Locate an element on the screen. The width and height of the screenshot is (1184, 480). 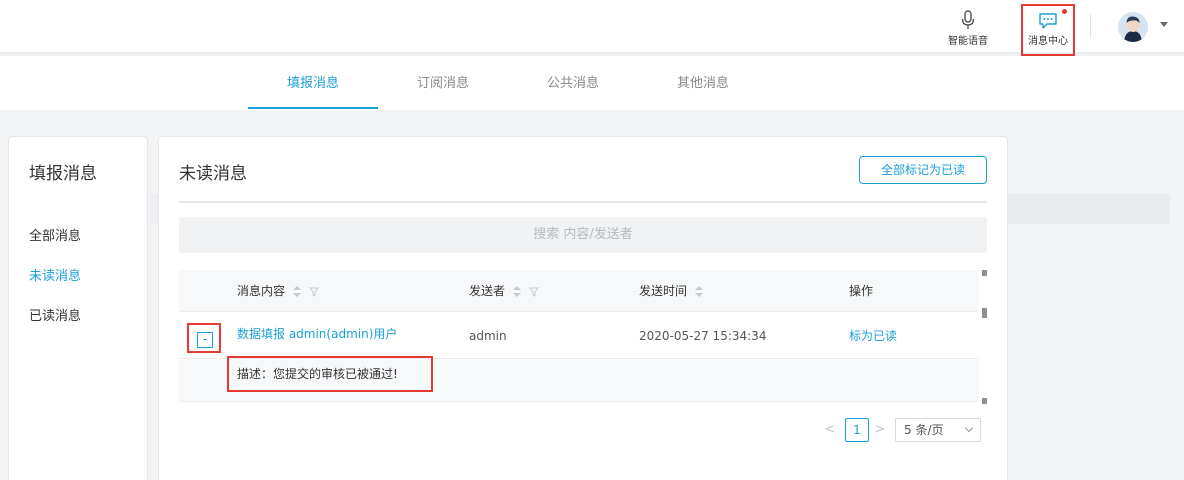
table-scrollbar is located at coordinates (984, 337).